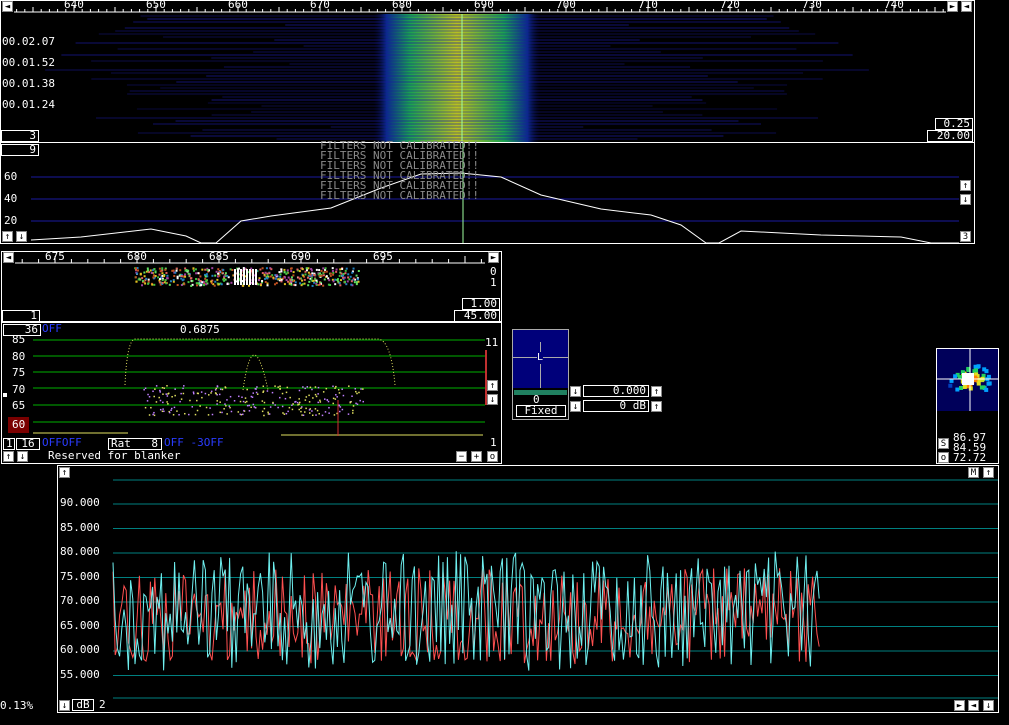 The image size is (1009, 725). Describe the element at coordinates (476, 456) in the screenshot. I see `baseband-plus-button: +` at that location.